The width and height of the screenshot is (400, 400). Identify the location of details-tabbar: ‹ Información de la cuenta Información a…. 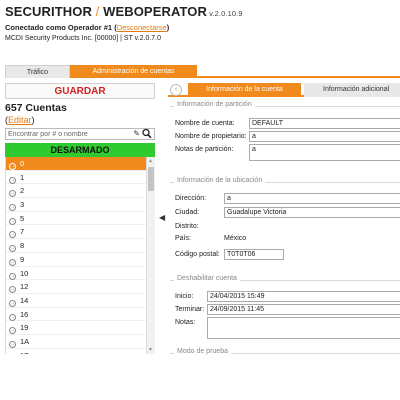
(284, 90).